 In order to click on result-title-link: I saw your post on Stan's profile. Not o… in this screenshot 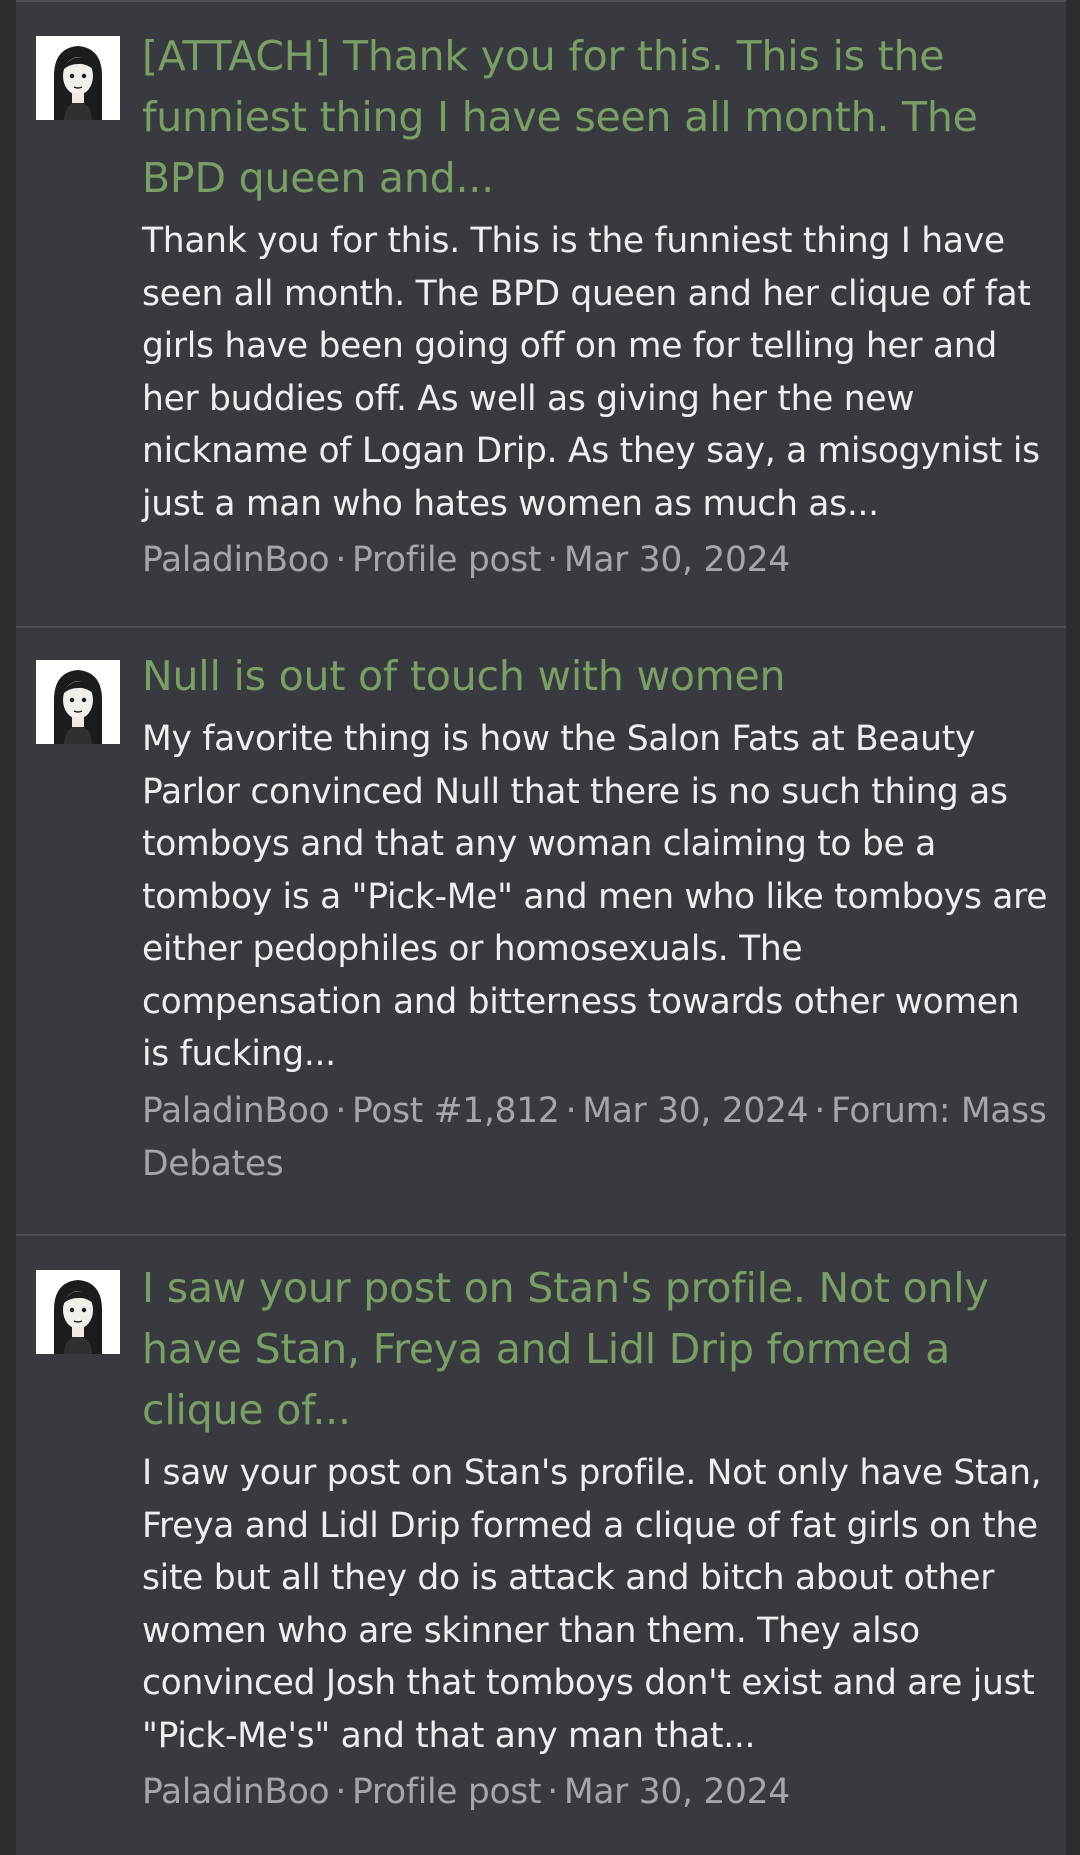, I will do `click(596, 1349)`.